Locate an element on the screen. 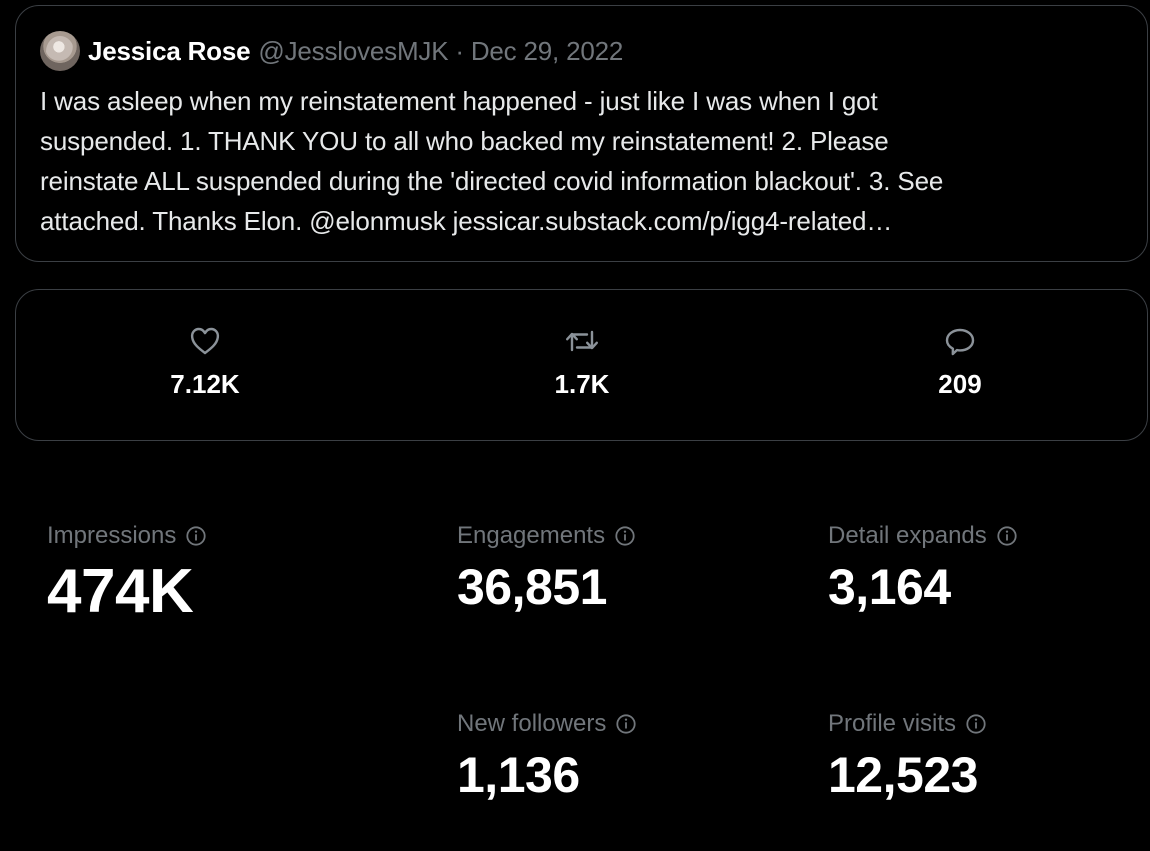 The image size is (1150, 851). heart-icon is located at coordinates (205, 341).